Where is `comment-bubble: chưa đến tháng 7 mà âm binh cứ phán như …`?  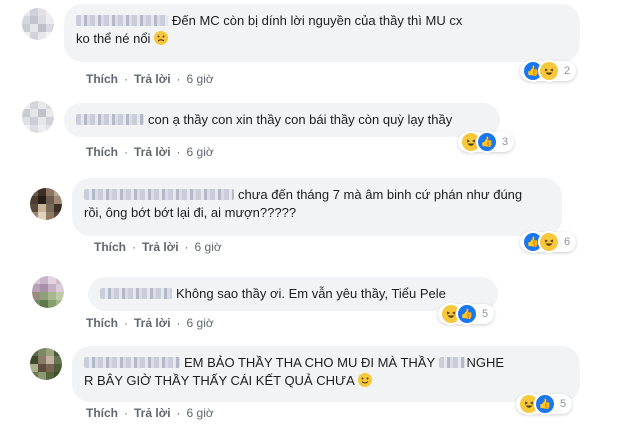 comment-bubble: chưa đến tháng 7 mà âm binh cứ phán như … is located at coordinates (317, 207).